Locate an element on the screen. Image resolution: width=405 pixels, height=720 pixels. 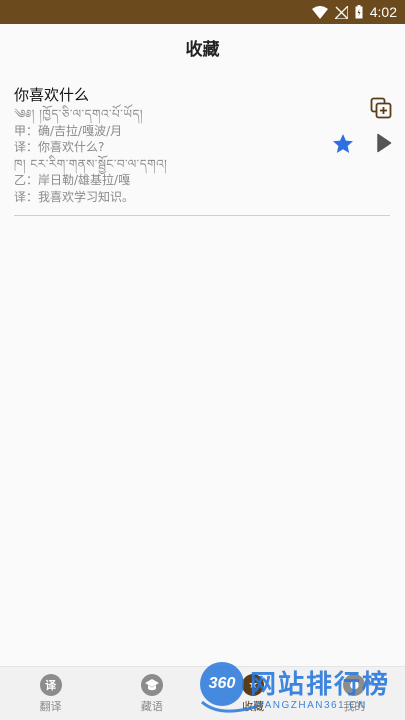
translate-icon: 译 is located at coordinates (50, 684).